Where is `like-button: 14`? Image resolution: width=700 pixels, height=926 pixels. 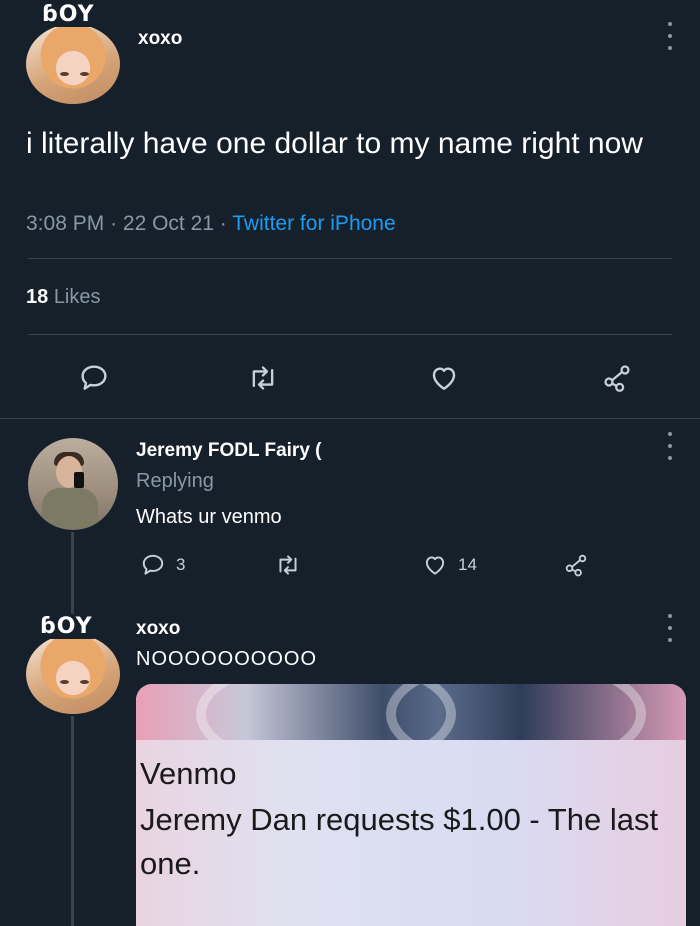
like-button: 14 is located at coordinates (449, 565).